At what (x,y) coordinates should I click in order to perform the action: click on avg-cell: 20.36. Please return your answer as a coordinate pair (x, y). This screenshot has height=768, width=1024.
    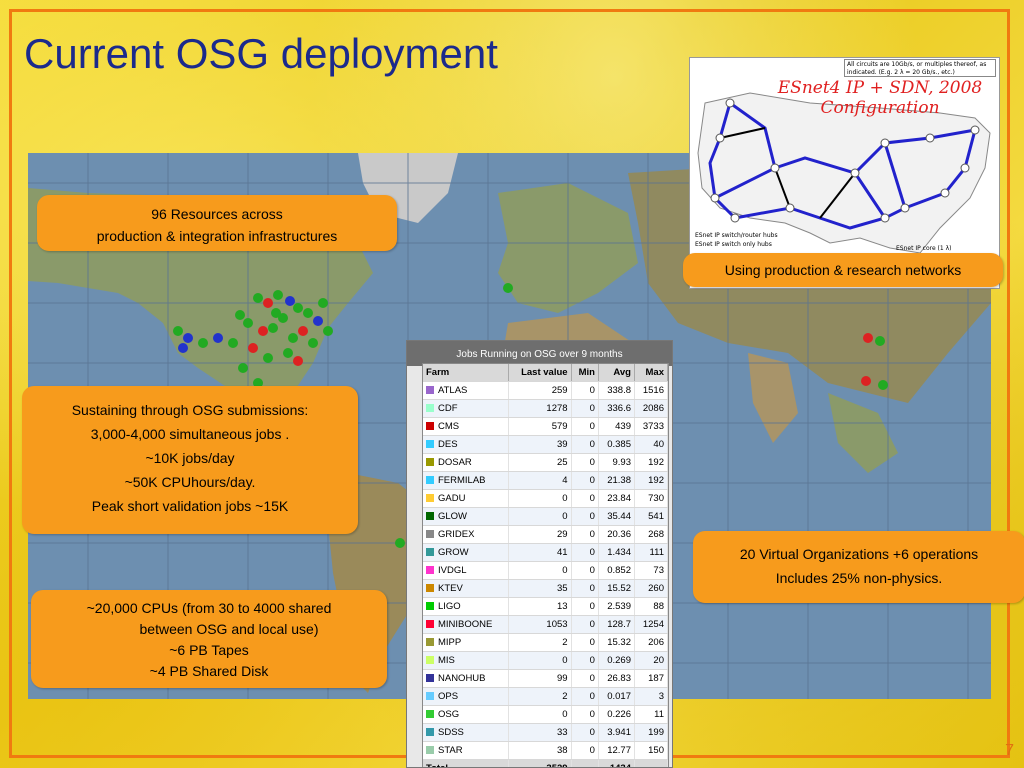
    Looking at the image, I should click on (617, 534).